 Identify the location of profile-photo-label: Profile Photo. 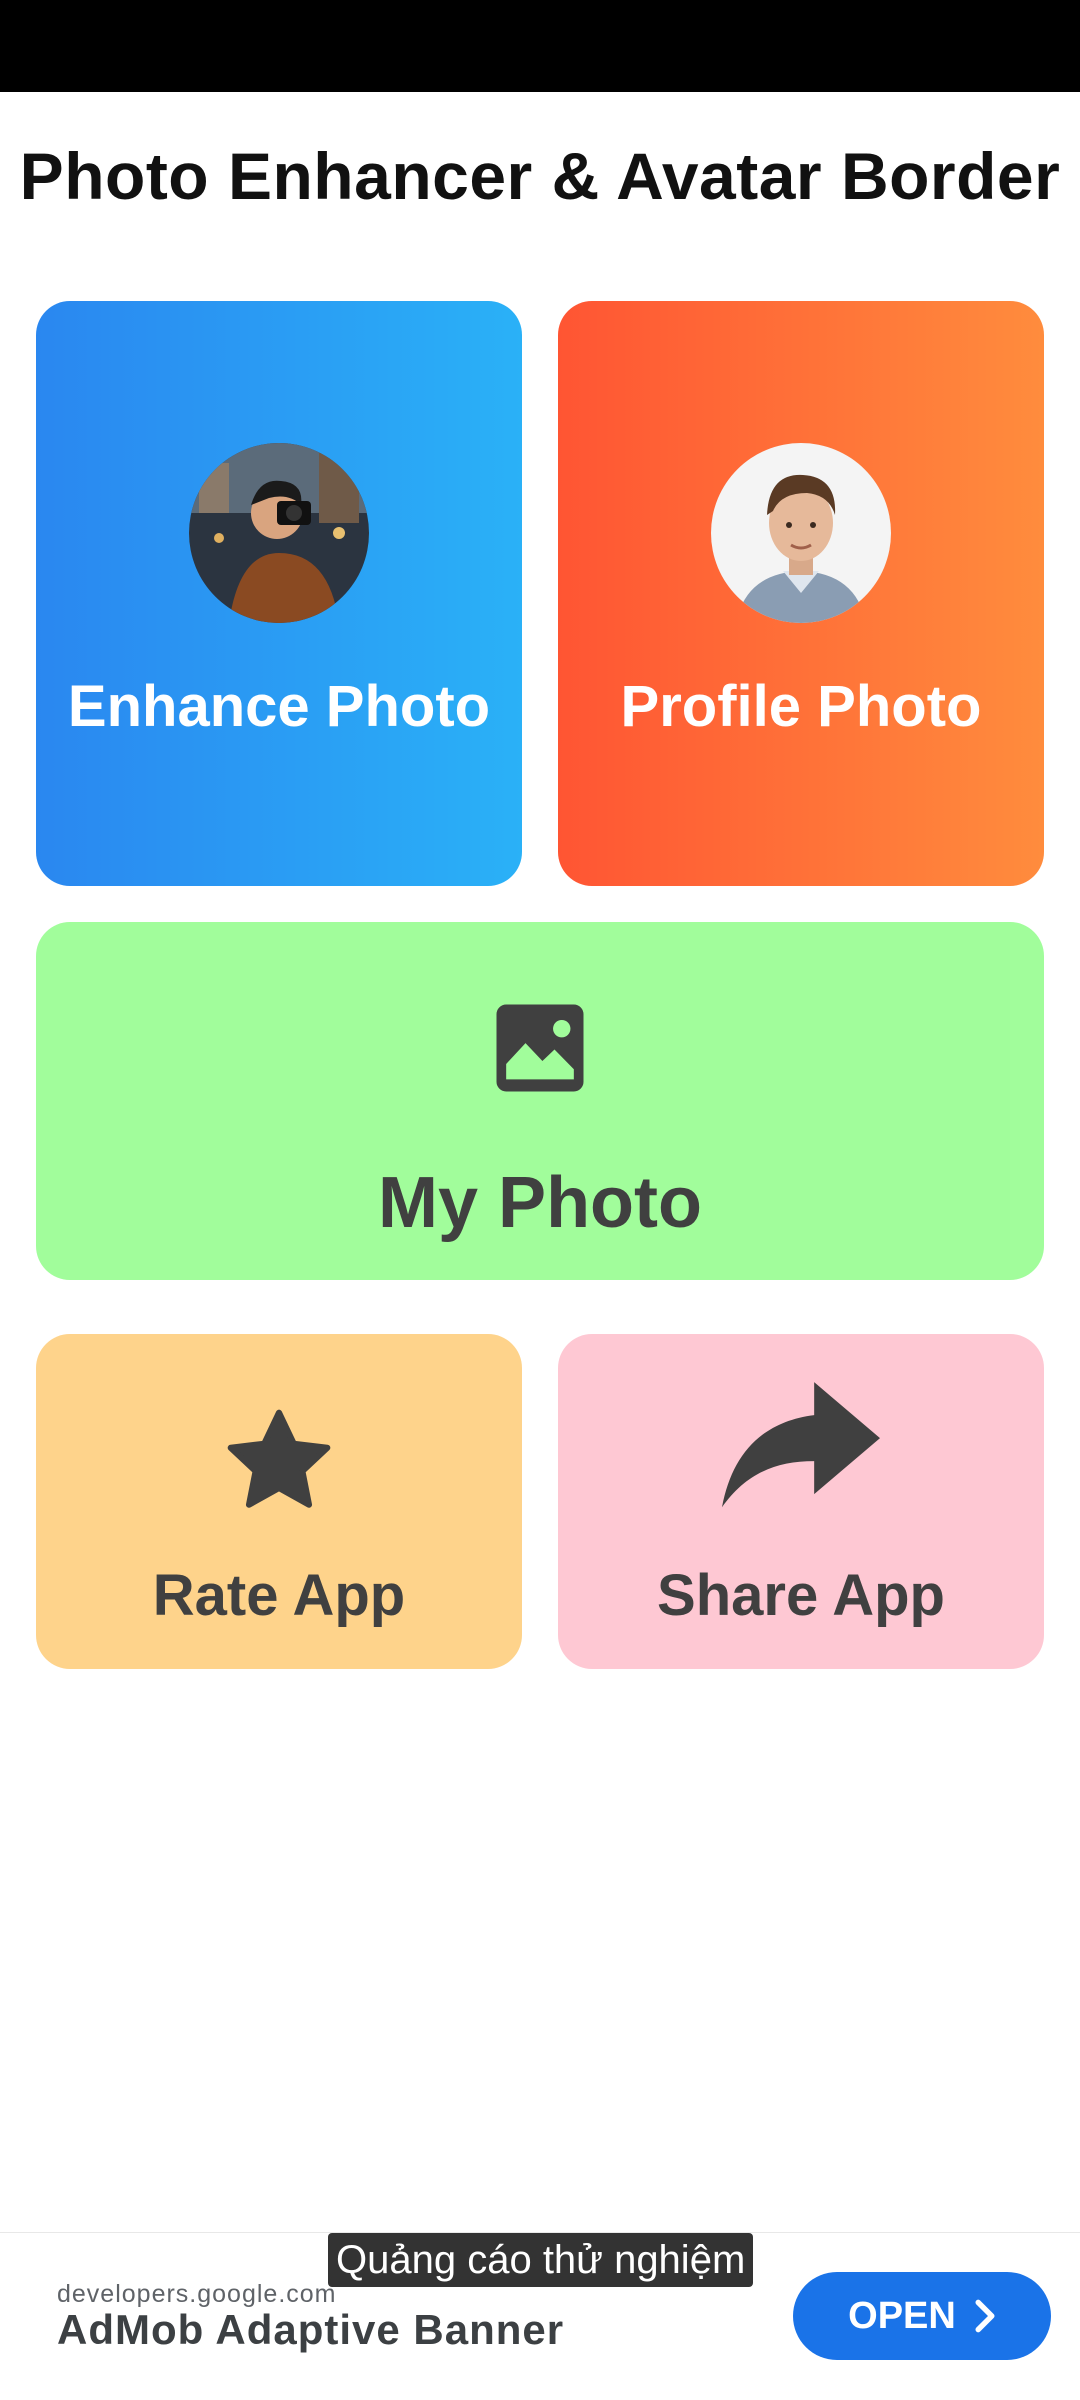
(801, 706).